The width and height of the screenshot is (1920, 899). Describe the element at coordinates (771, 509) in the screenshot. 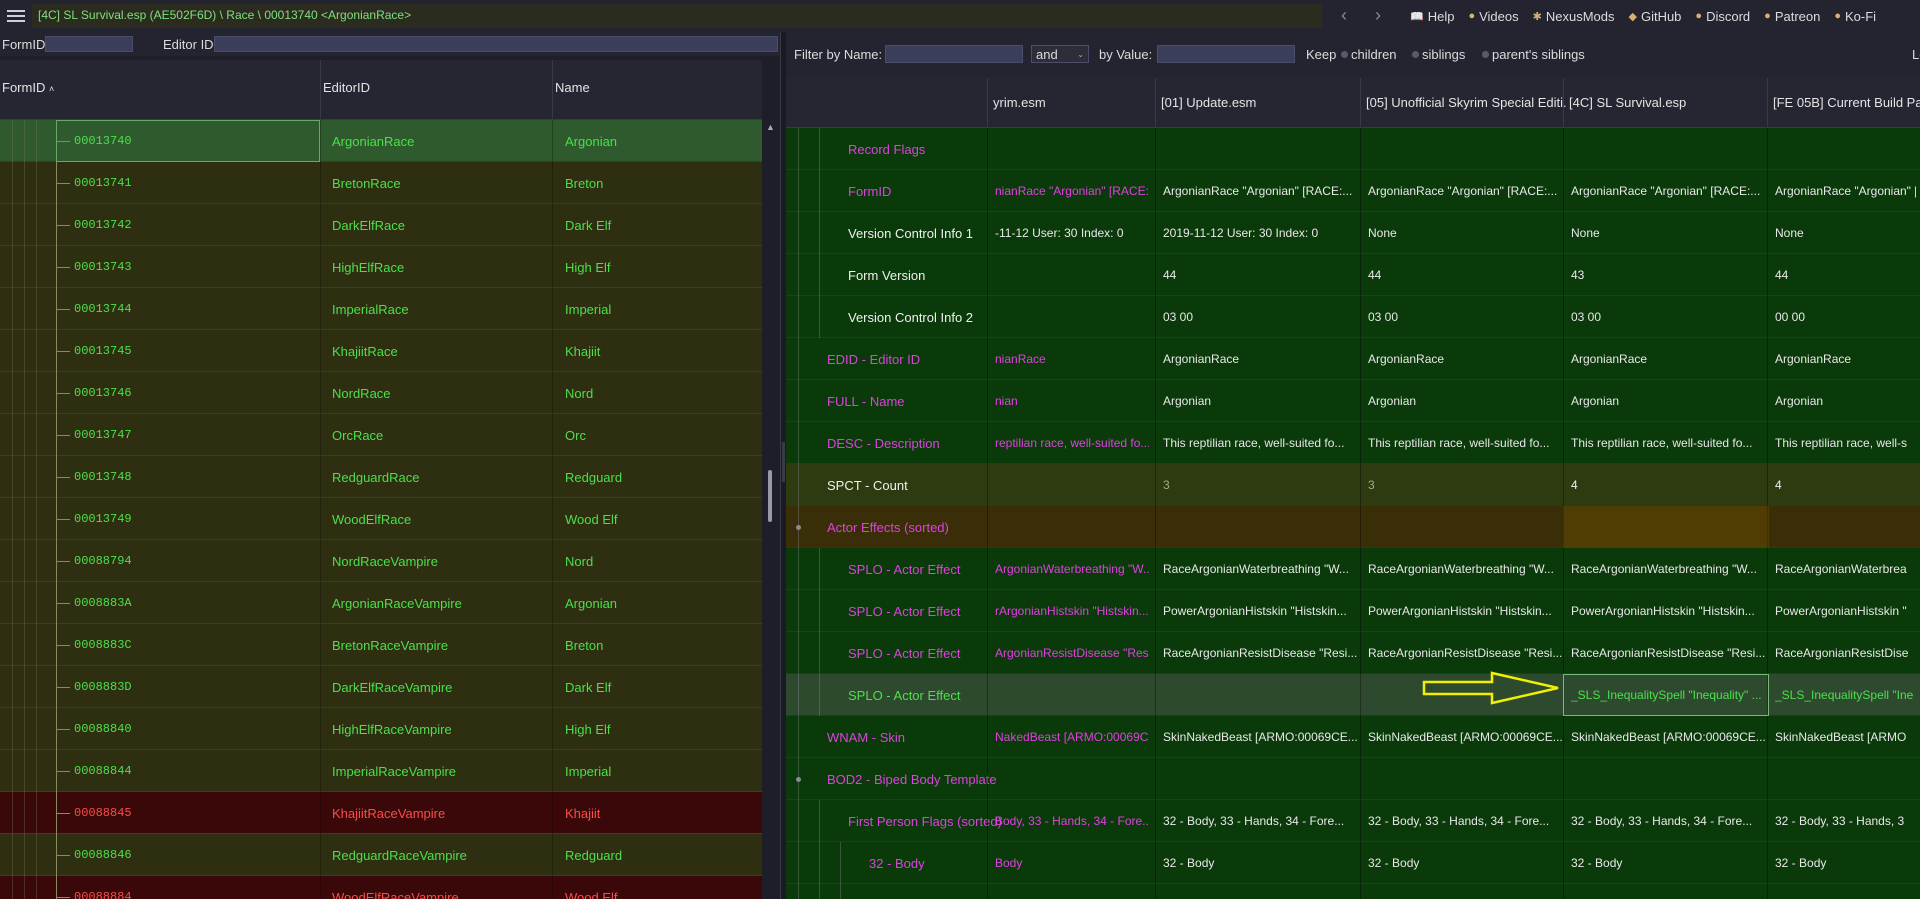

I see `record-list-scrollbar: ▲` at that location.